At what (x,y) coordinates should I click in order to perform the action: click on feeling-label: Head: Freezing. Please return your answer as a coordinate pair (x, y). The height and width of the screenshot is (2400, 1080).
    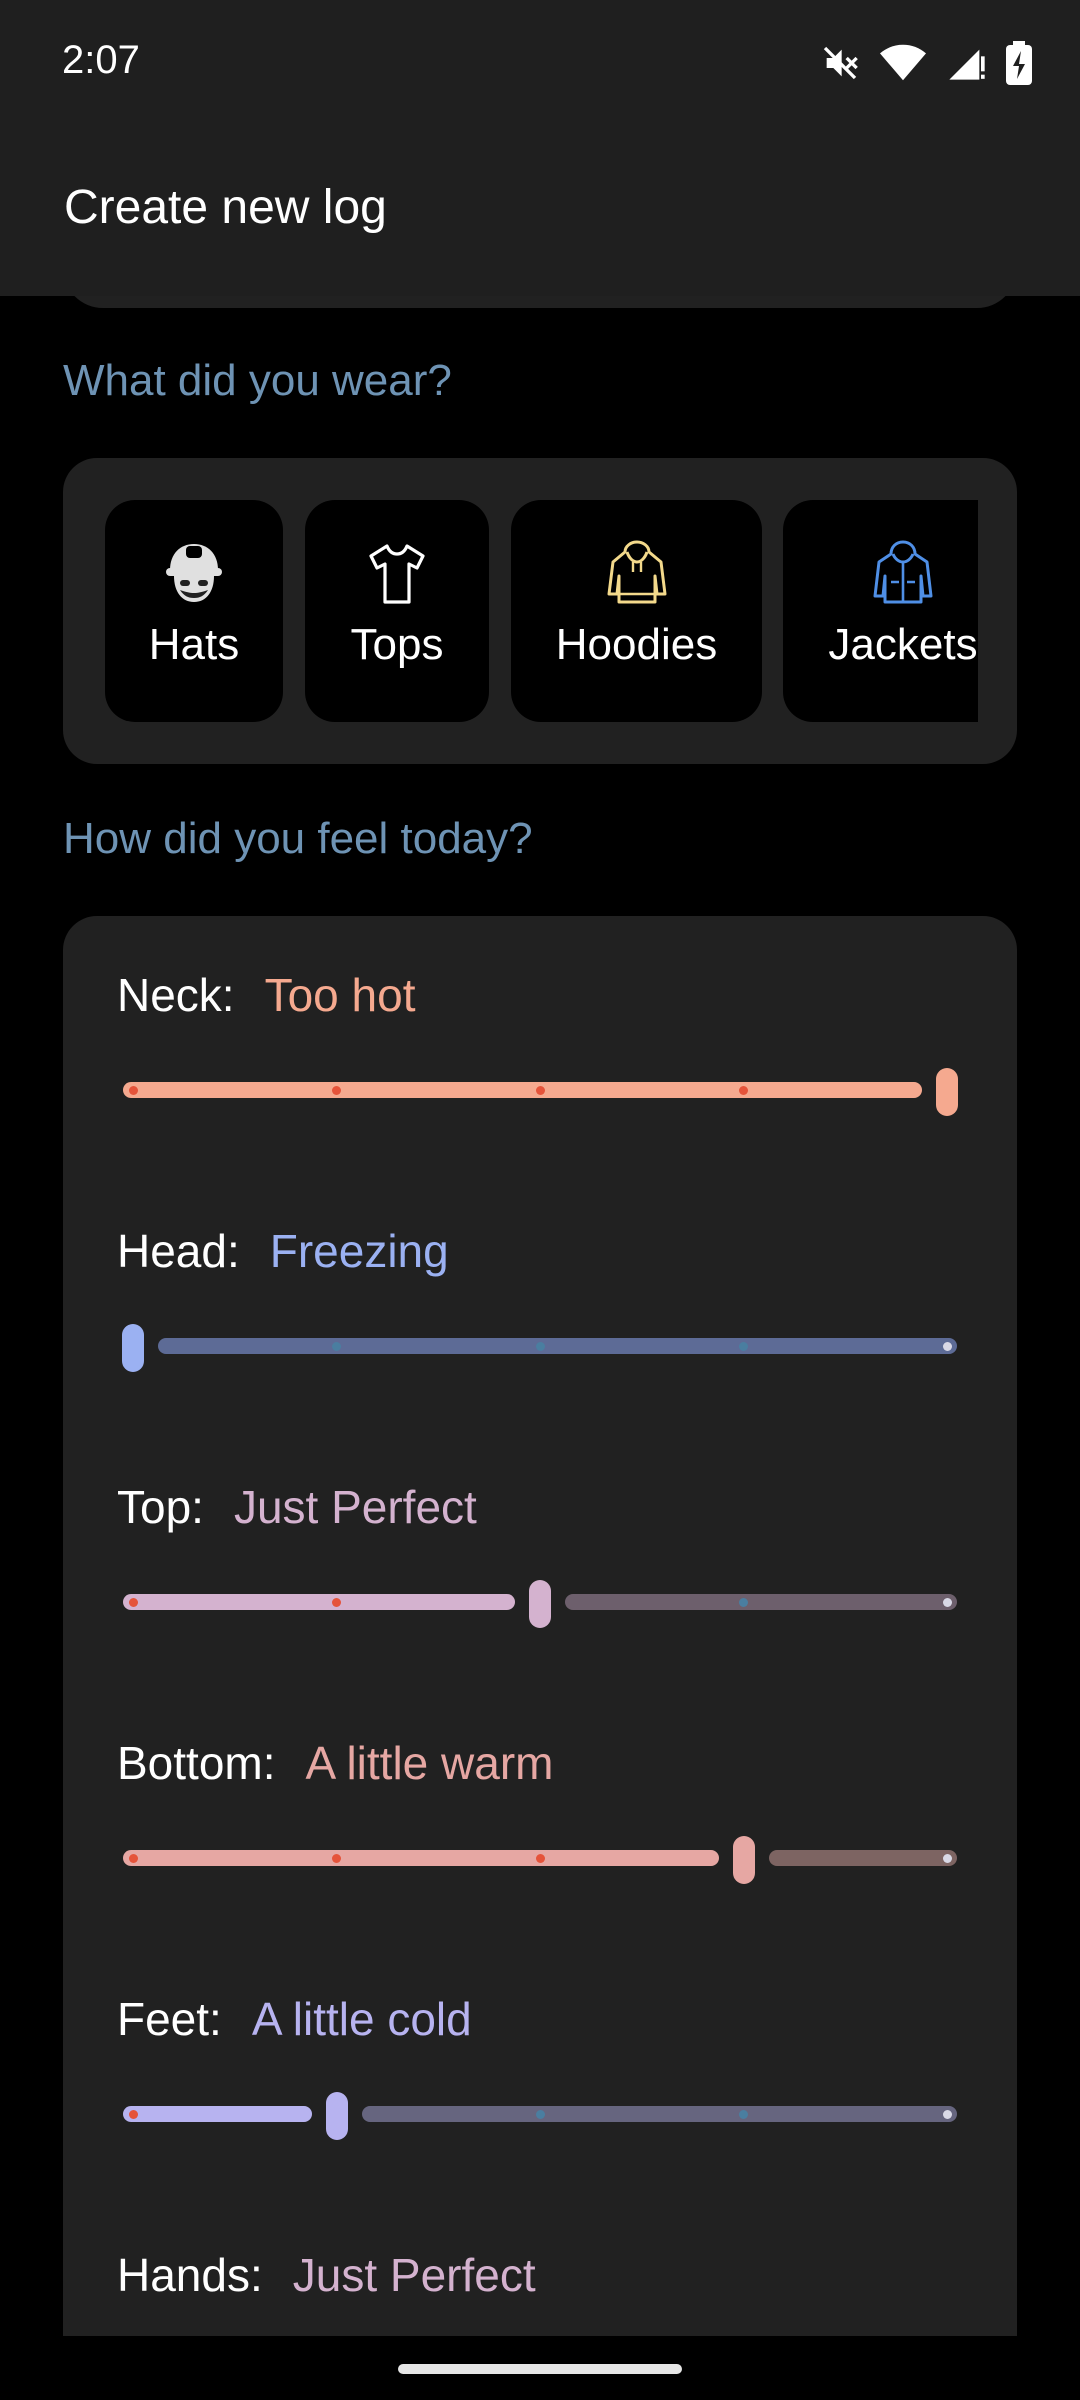
    Looking at the image, I should click on (283, 1251).